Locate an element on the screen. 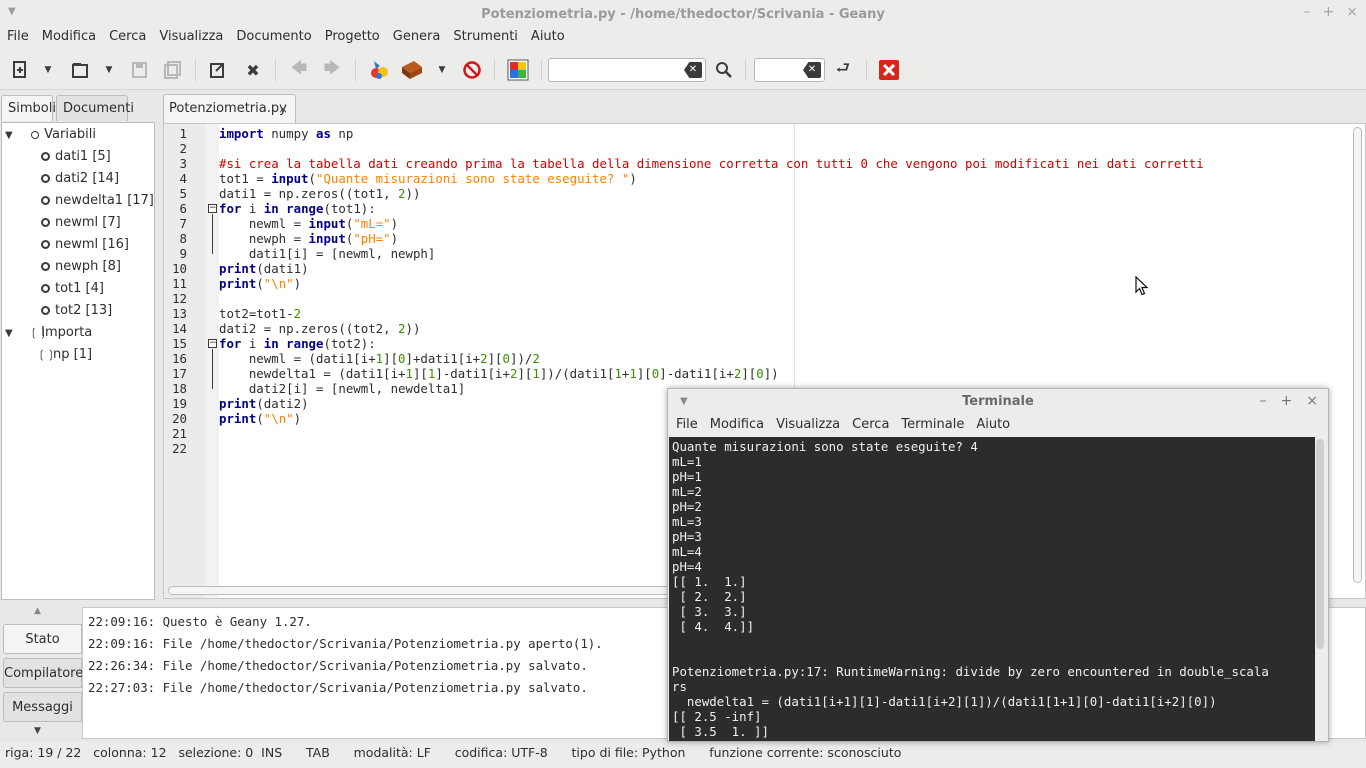 This screenshot has height=768, width=1366. search-icon is located at coordinates (724, 70).